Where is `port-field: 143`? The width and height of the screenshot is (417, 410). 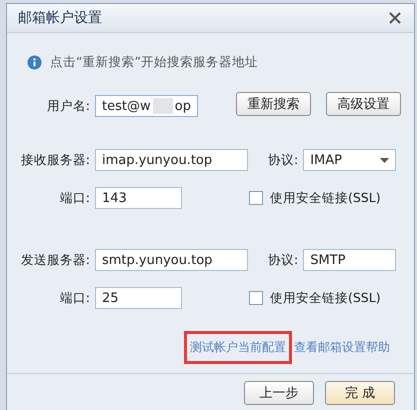
port-field: 143 is located at coordinates (138, 198).